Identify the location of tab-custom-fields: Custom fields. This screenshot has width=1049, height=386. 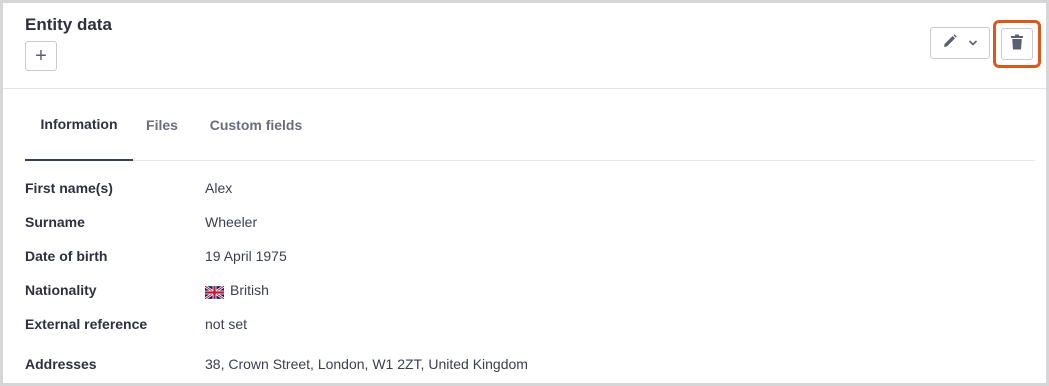
(256, 125).